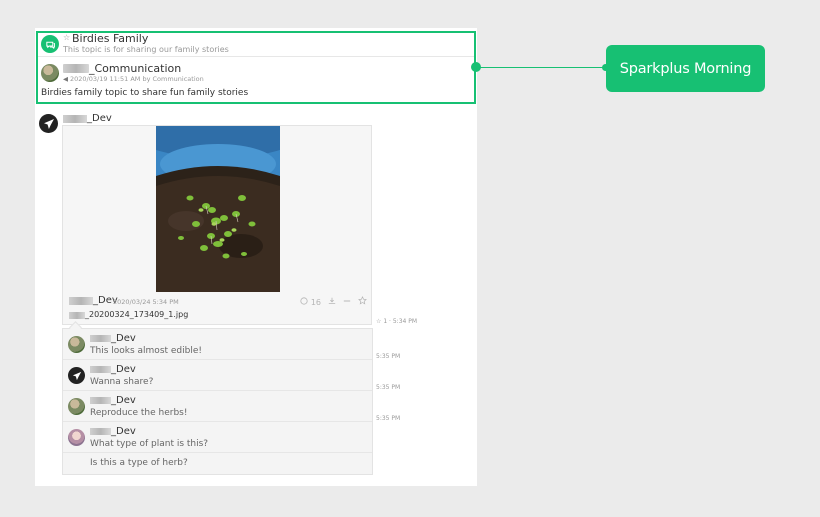  What do you see at coordinates (217, 375) in the screenshot?
I see `comment-item: _Dev Wanna share?` at bounding box center [217, 375].